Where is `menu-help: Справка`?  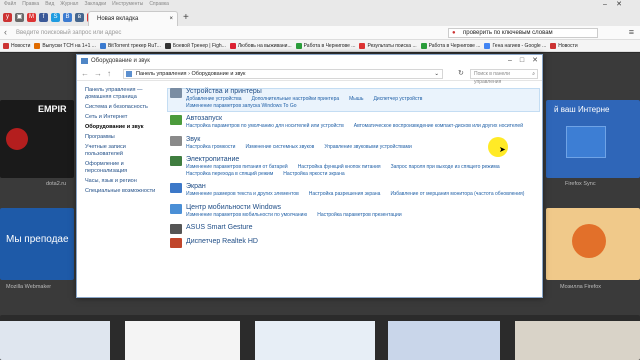 menu-help: Справка is located at coordinates (159, 4).